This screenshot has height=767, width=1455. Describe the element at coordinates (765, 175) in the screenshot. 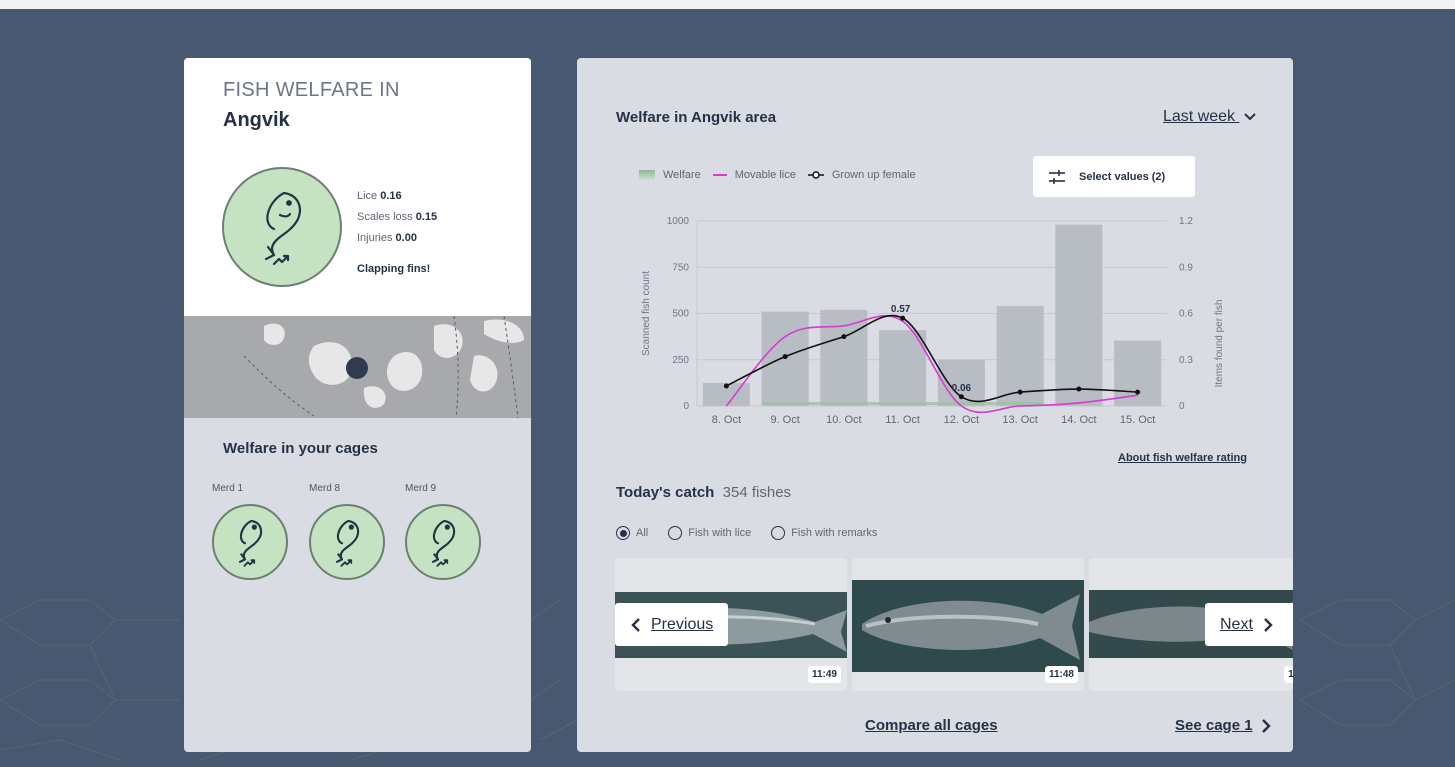

I see `legend-lice: Movable lice` at that location.